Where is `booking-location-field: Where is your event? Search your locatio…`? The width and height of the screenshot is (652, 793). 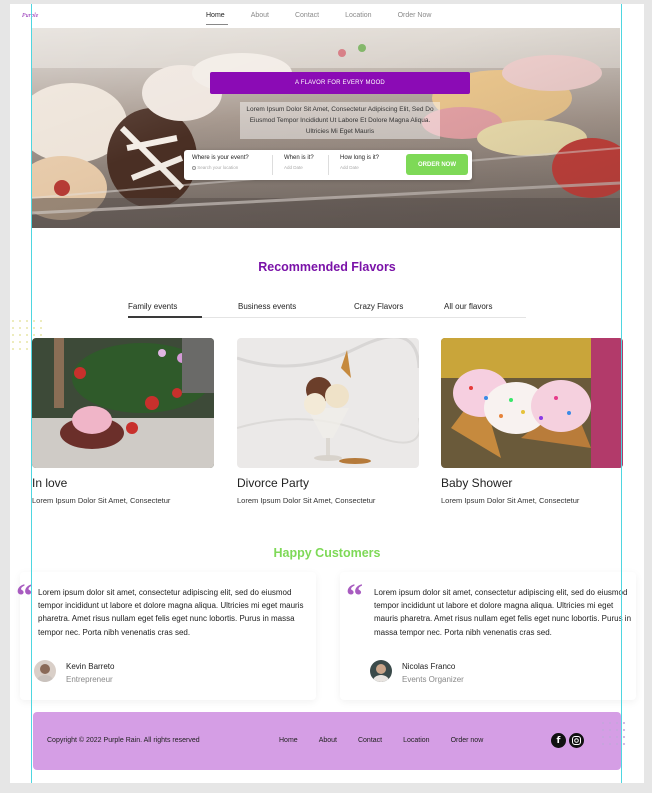
booking-location-field: Where is your event? Search your locatio… is located at coordinates (220, 162).